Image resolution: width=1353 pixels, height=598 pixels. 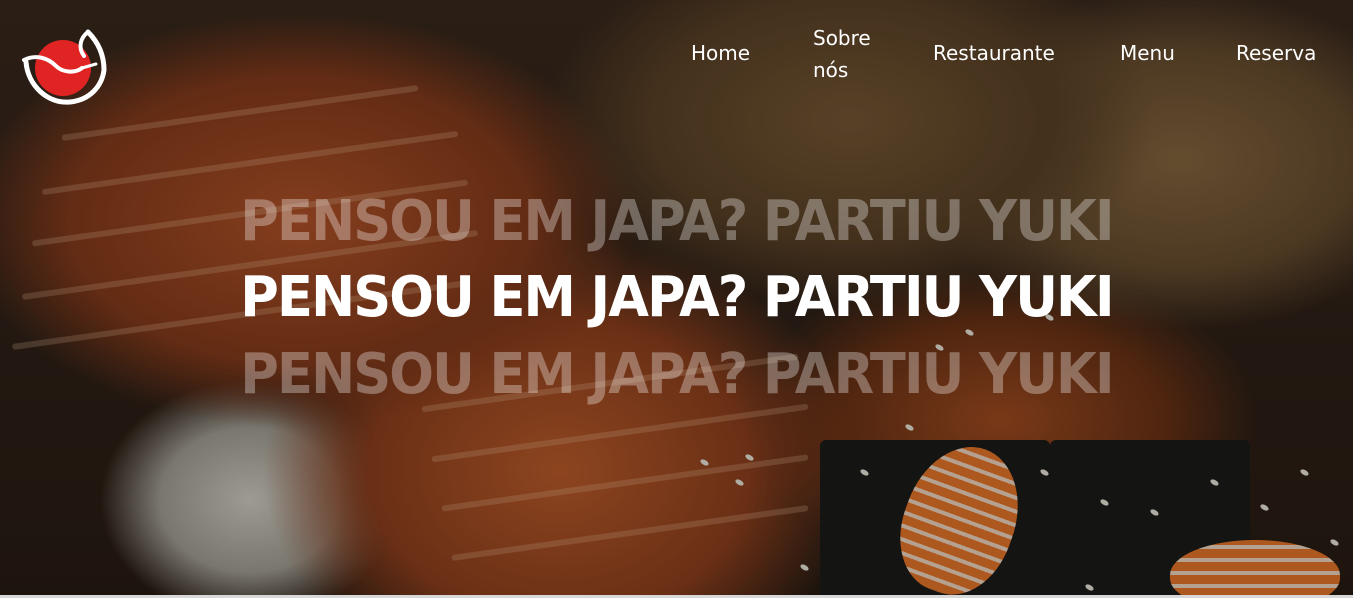 I want to click on nav-home: Home, so click(x=720, y=53).